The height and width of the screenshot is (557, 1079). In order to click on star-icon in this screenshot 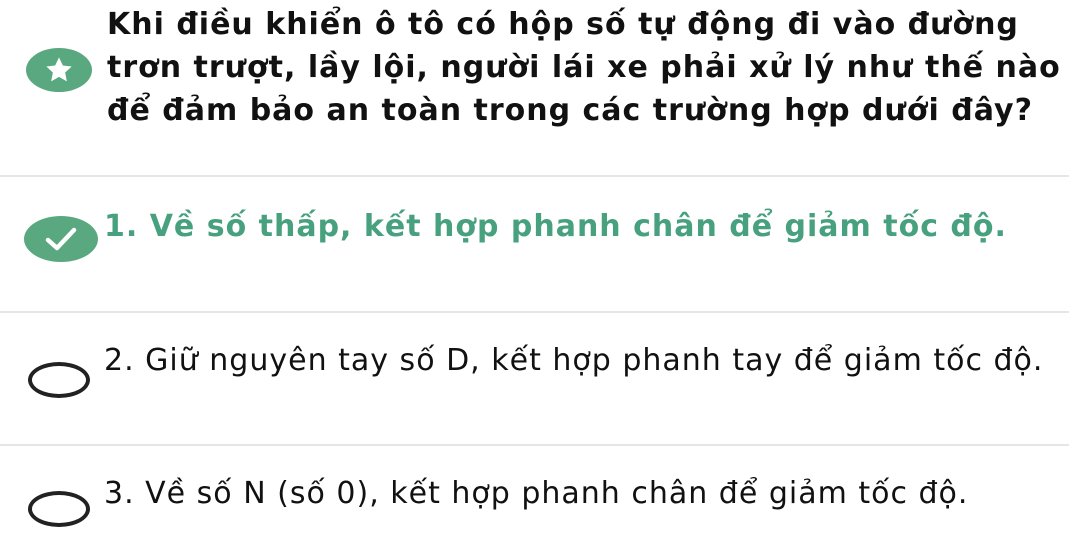, I will do `click(59, 70)`.